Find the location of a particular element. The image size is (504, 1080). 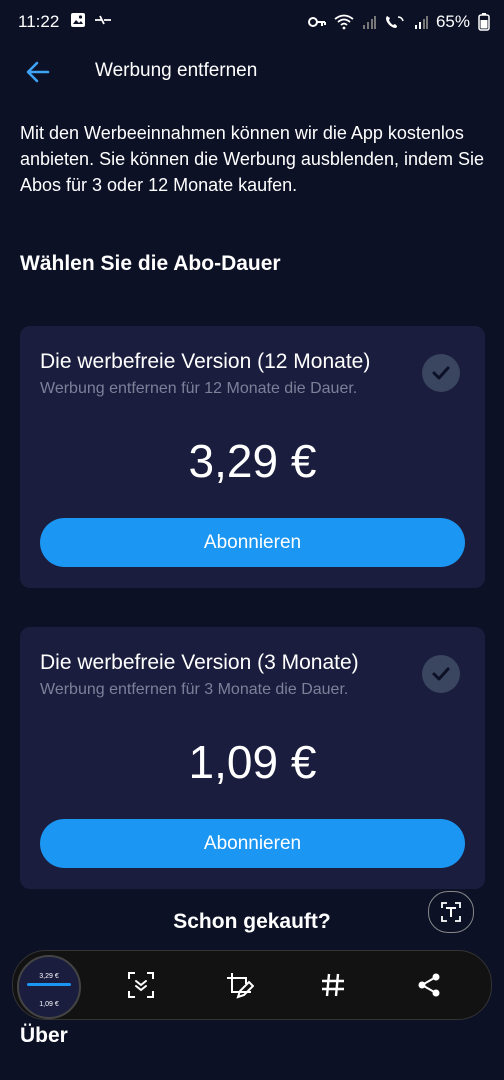

signal-icon is located at coordinates (369, 22).